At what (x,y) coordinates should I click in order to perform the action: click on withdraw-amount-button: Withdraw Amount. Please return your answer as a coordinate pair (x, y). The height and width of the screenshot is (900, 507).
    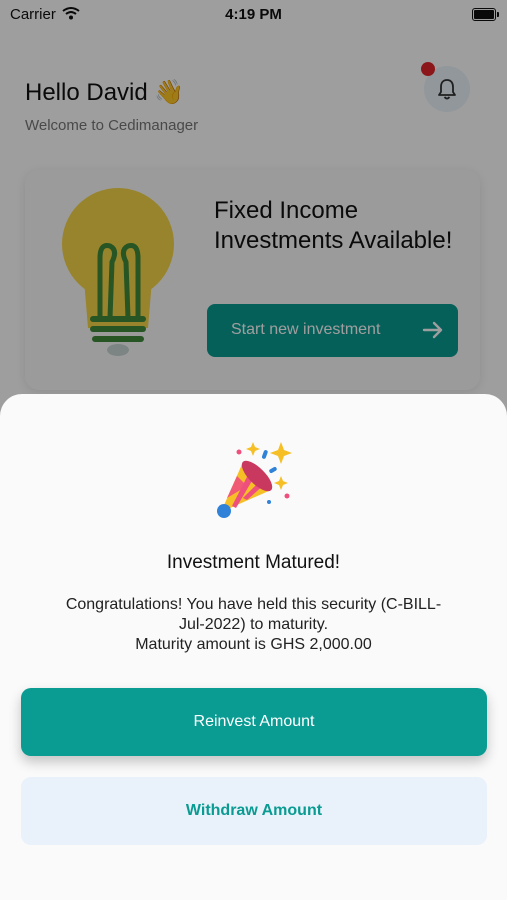
    Looking at the image, I should click on (254, 811).